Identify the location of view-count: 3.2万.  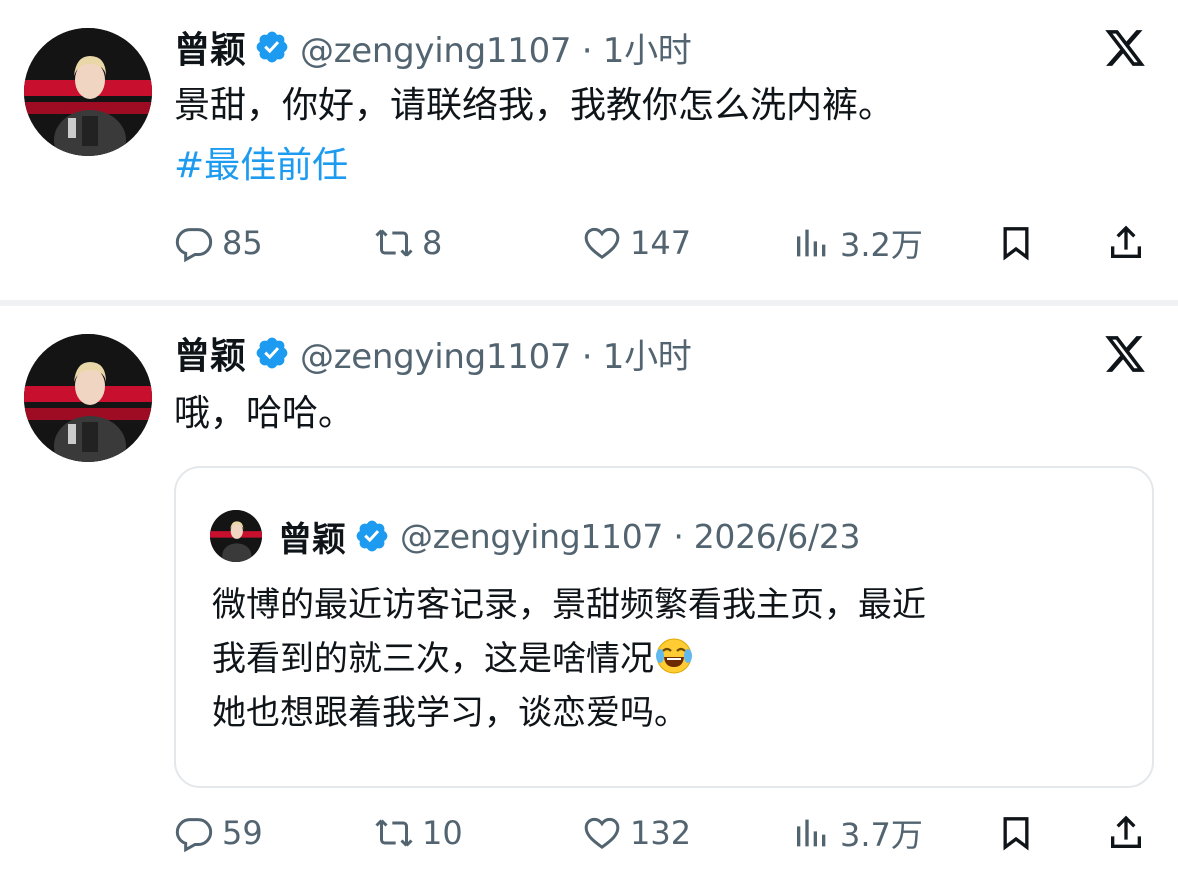
(881, 245).